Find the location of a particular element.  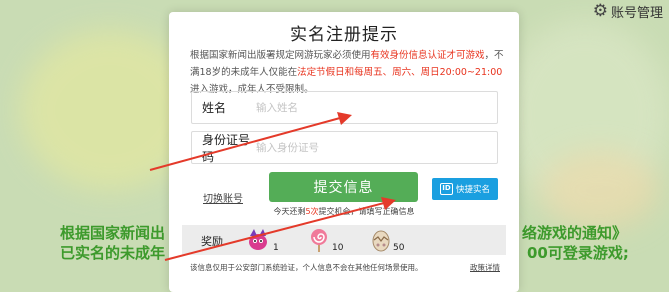

submit-attempts-hint: 今天还剩5次提交机会，请填写正确信息 is located at coordinates (344, 211).